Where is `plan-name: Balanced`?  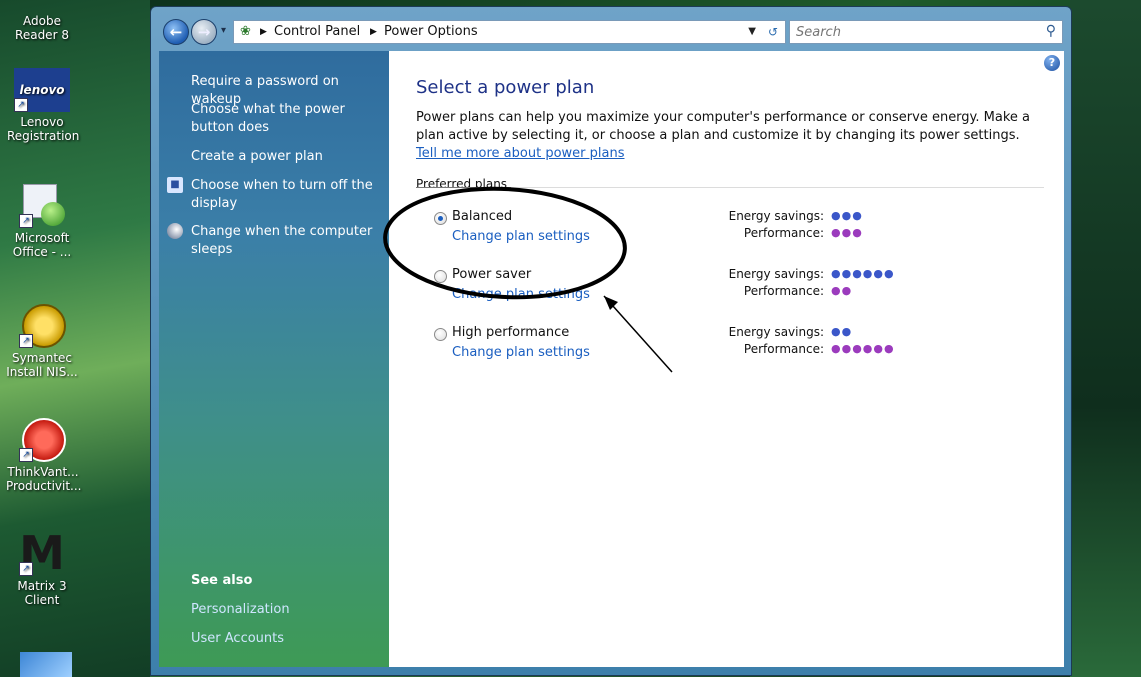 plan-name: Balanced is located at coordinates (482, 216).